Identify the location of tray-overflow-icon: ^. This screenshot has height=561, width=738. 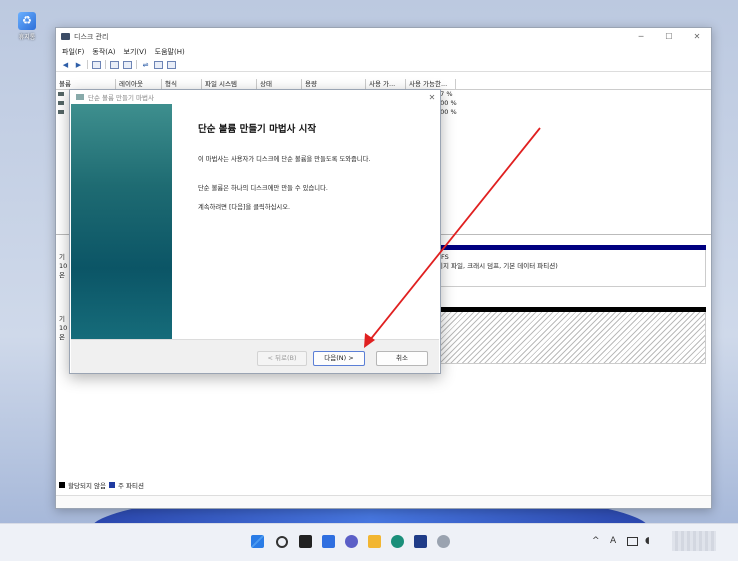
(596, 541).